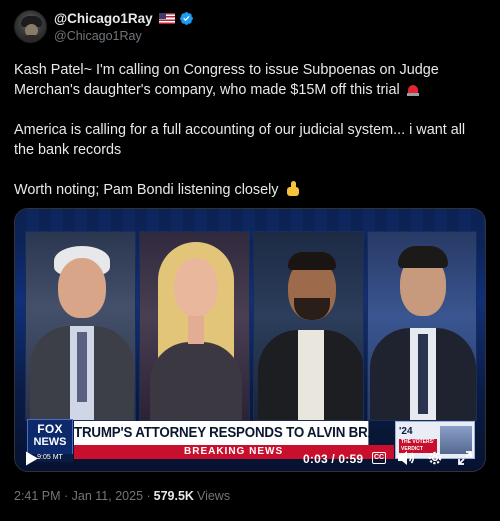 This screenshot has width=500, height=521. What do you see at coordinates (103, 18) in the screenshot?
I see `display-name: @Chicago1Ray` at bounding box center [103, 18].